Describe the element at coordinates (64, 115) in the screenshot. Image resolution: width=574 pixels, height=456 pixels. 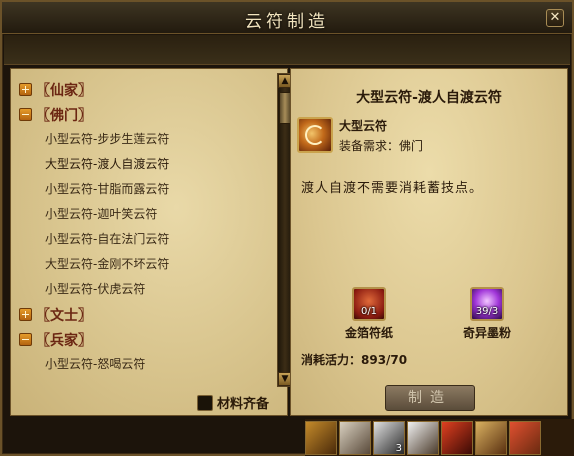
I see `category-label: 〖佛门〗` at that location.